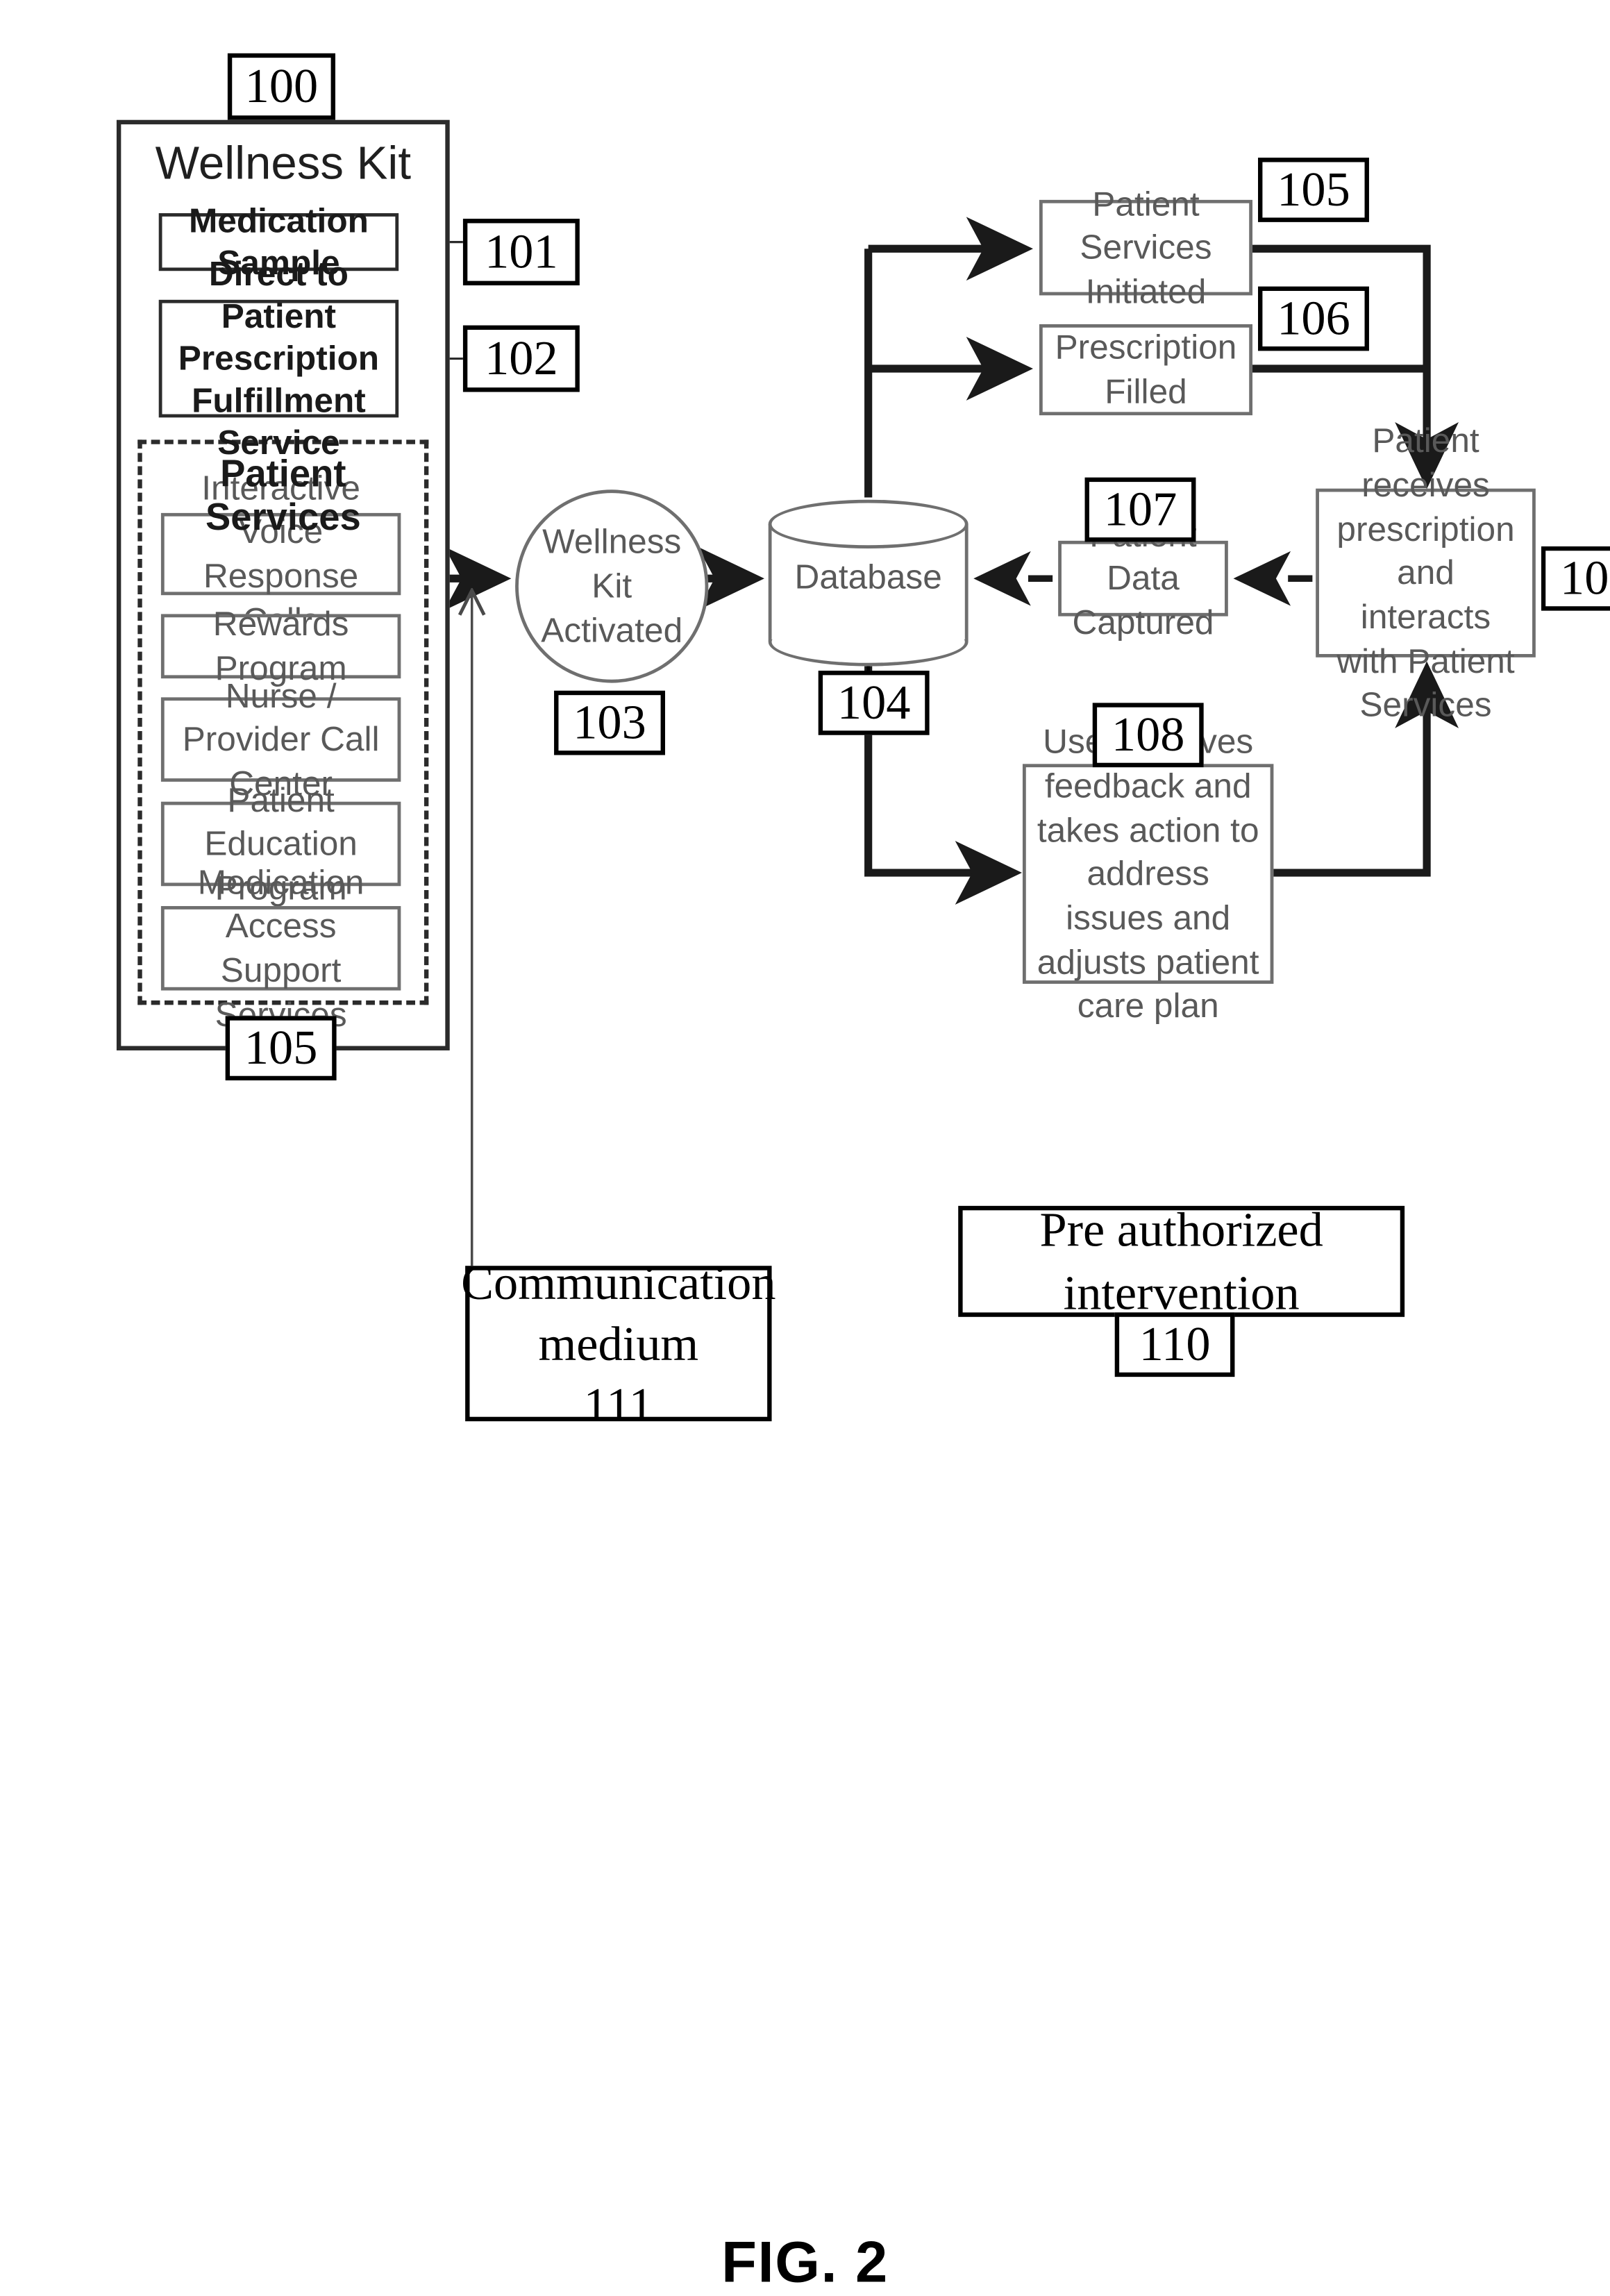  I want to click on node-database: Database, so click(868, 583).